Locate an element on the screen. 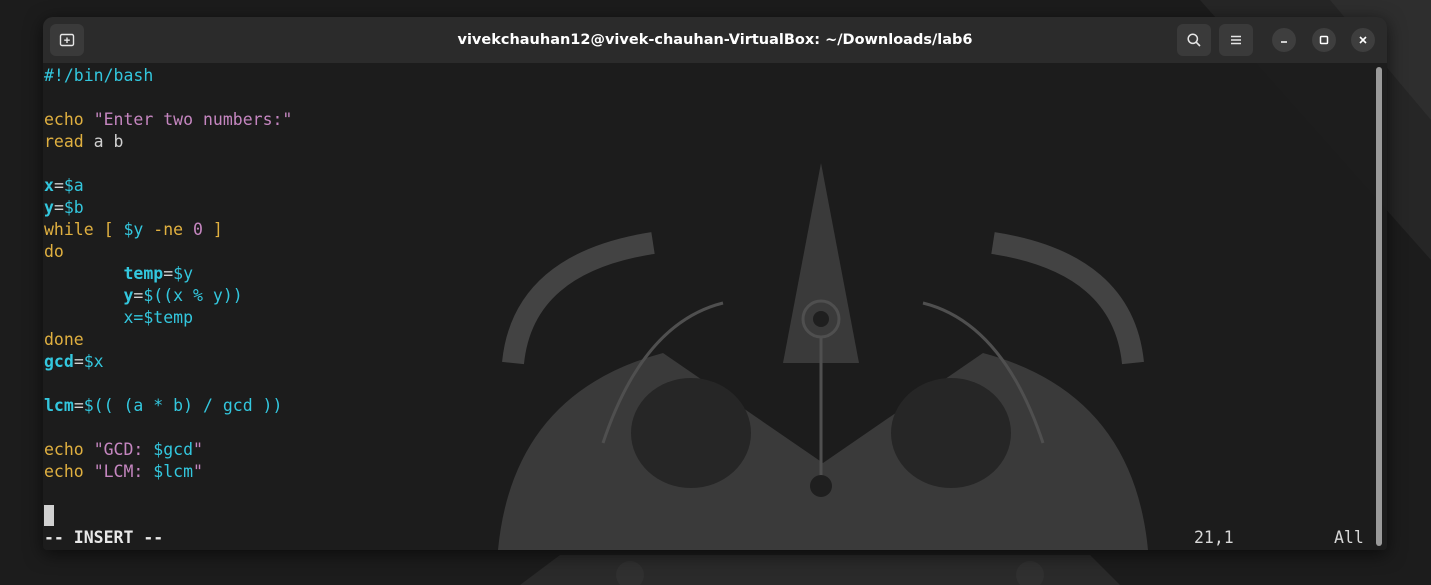  code-line: echo "GCD: $gcd" is located at coordinates (123, 450).